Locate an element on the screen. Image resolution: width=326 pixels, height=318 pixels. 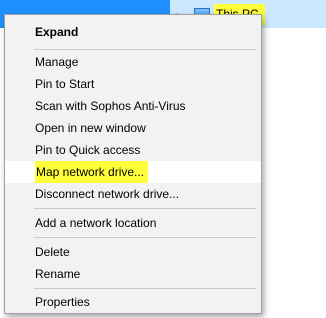
menu-item-label: Properties is located at coordinates (62, 302).